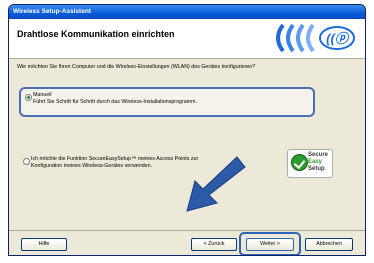 The height and width of the screenshot is (263, 374). I want to click on secure-easy-setup-logo: Secure Easy Setup, so click(310, 163).